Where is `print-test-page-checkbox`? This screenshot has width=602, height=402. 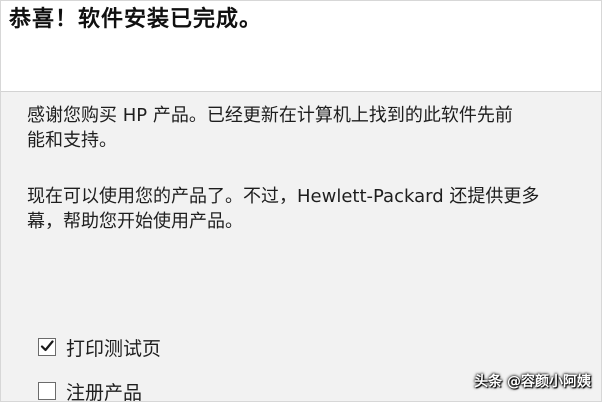 print-test-page-checkbox is located at coordinates (47, 347).